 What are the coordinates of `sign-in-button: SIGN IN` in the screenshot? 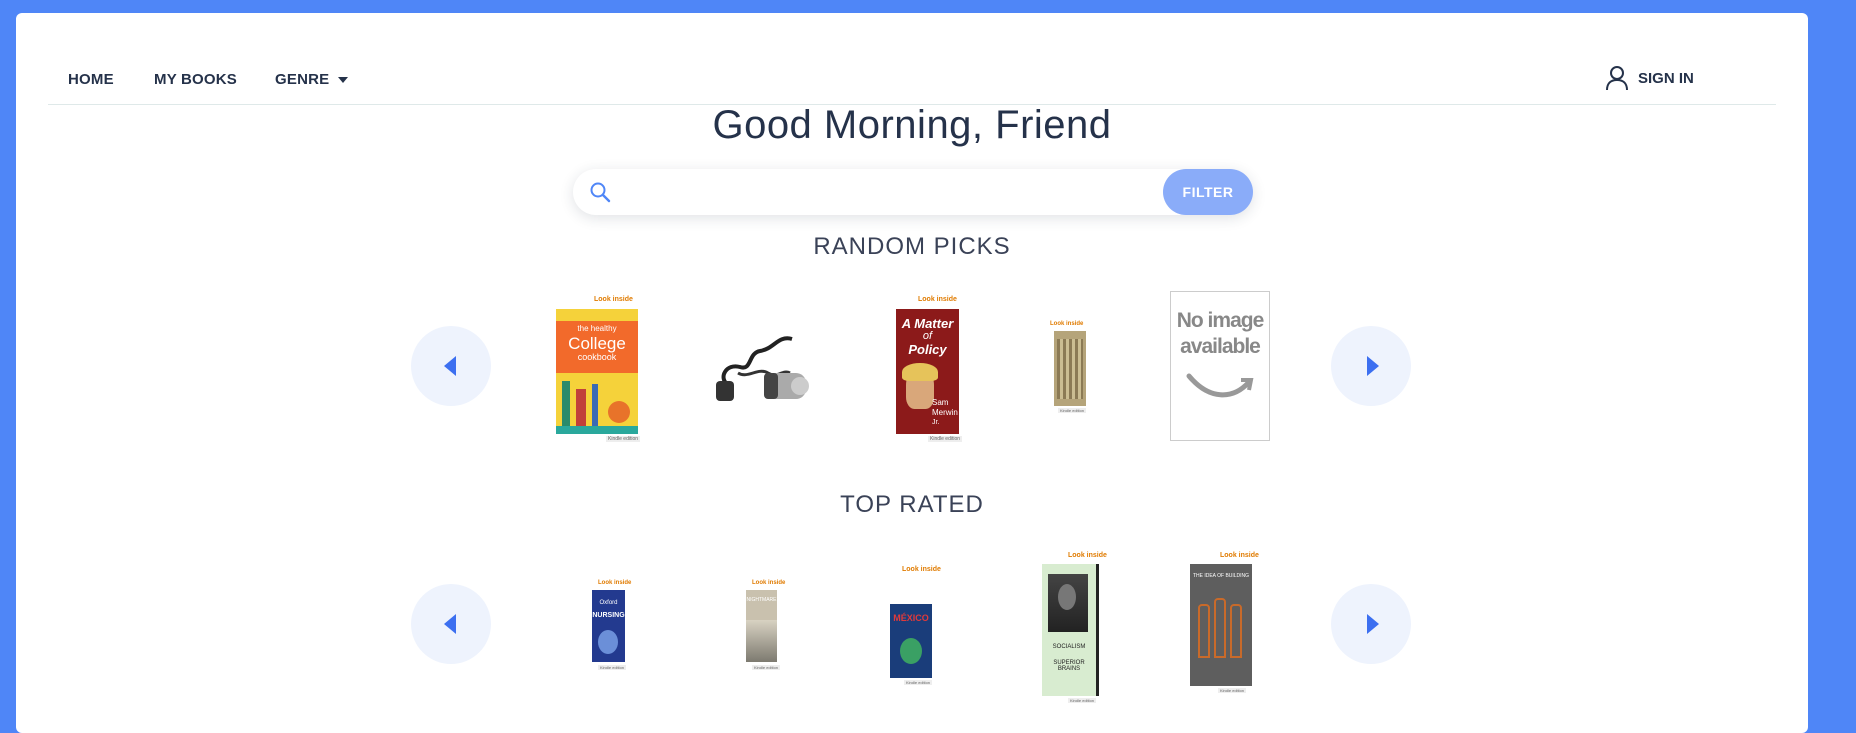 It's located at (1649, 78).